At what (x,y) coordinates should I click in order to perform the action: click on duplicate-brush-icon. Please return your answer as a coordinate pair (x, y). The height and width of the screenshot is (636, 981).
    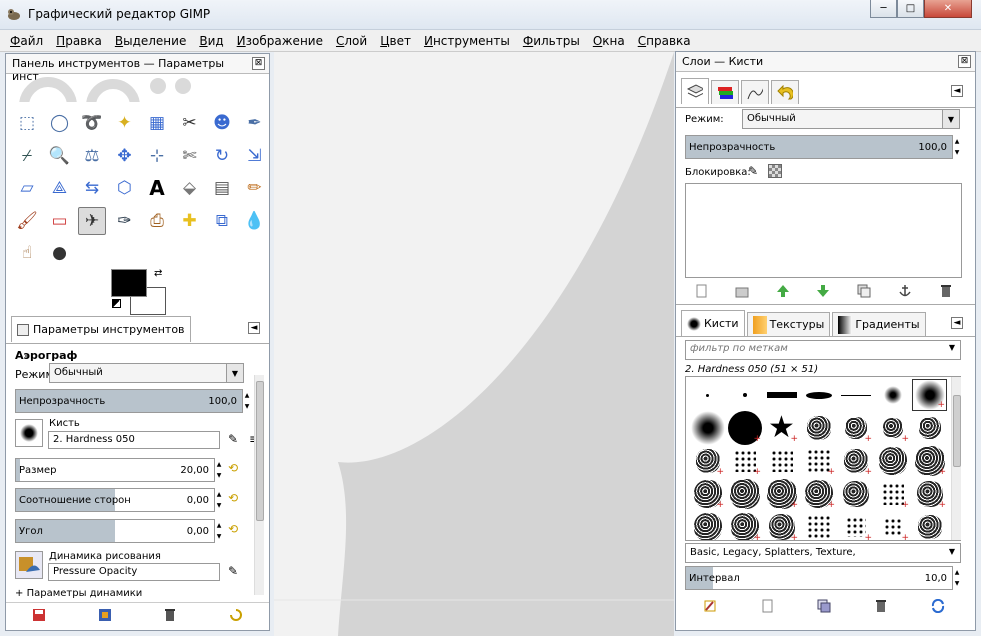
    Looking at the image, I should click on (824, 606).